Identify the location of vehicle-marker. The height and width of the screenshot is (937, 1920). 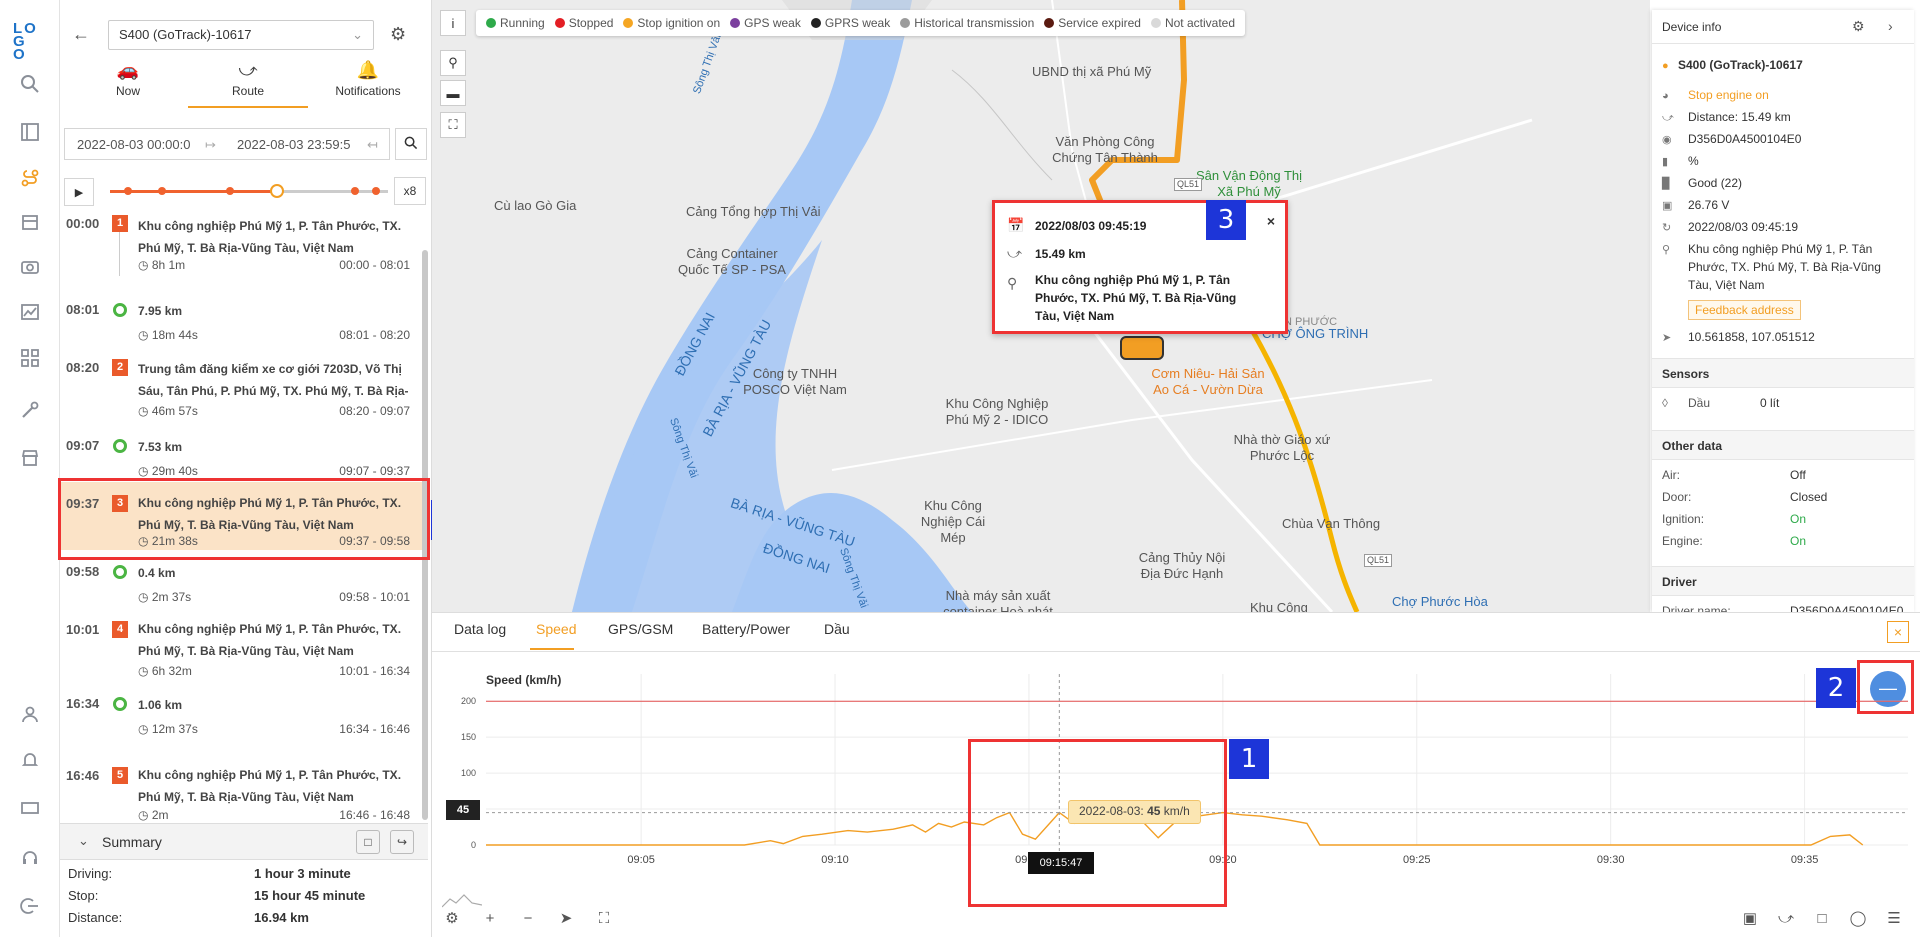
(1142, 348).